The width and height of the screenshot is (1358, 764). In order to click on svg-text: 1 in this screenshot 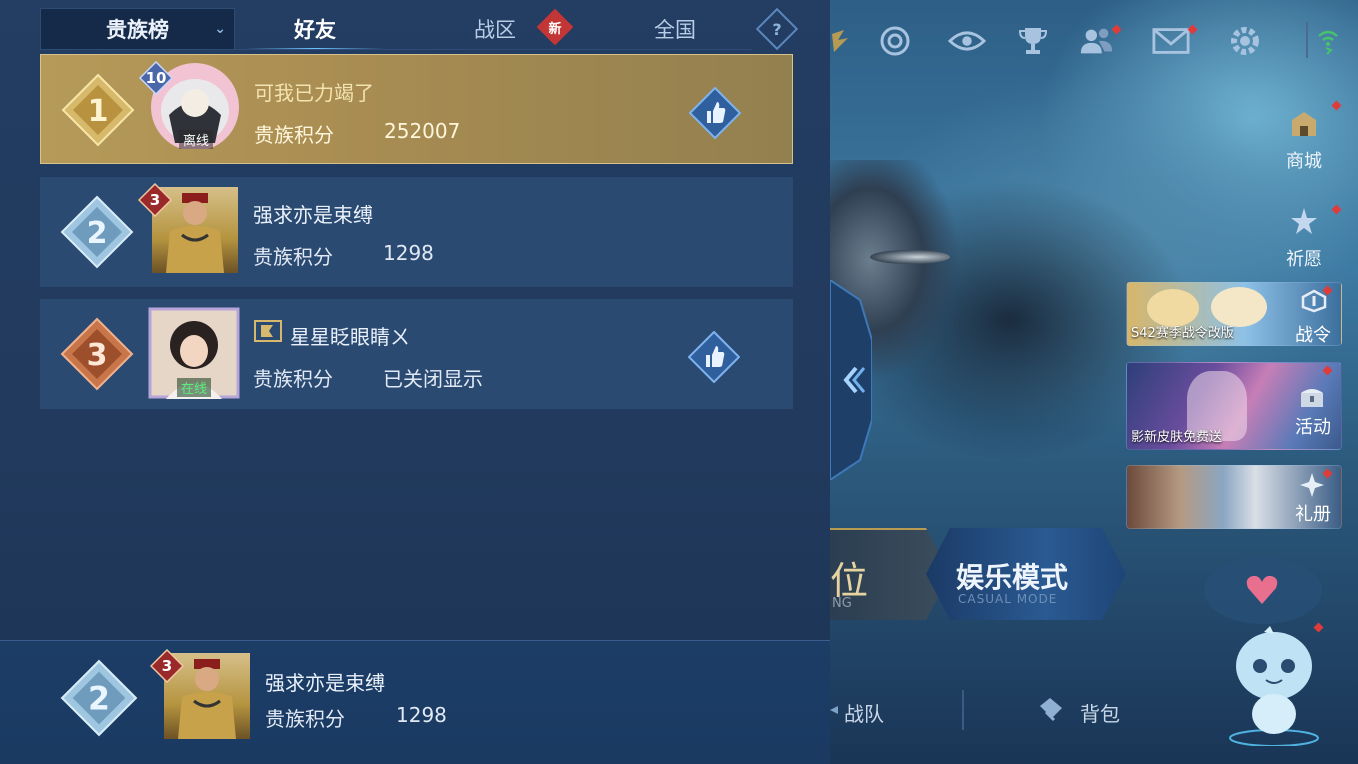, I will do `click(98, 111)`.